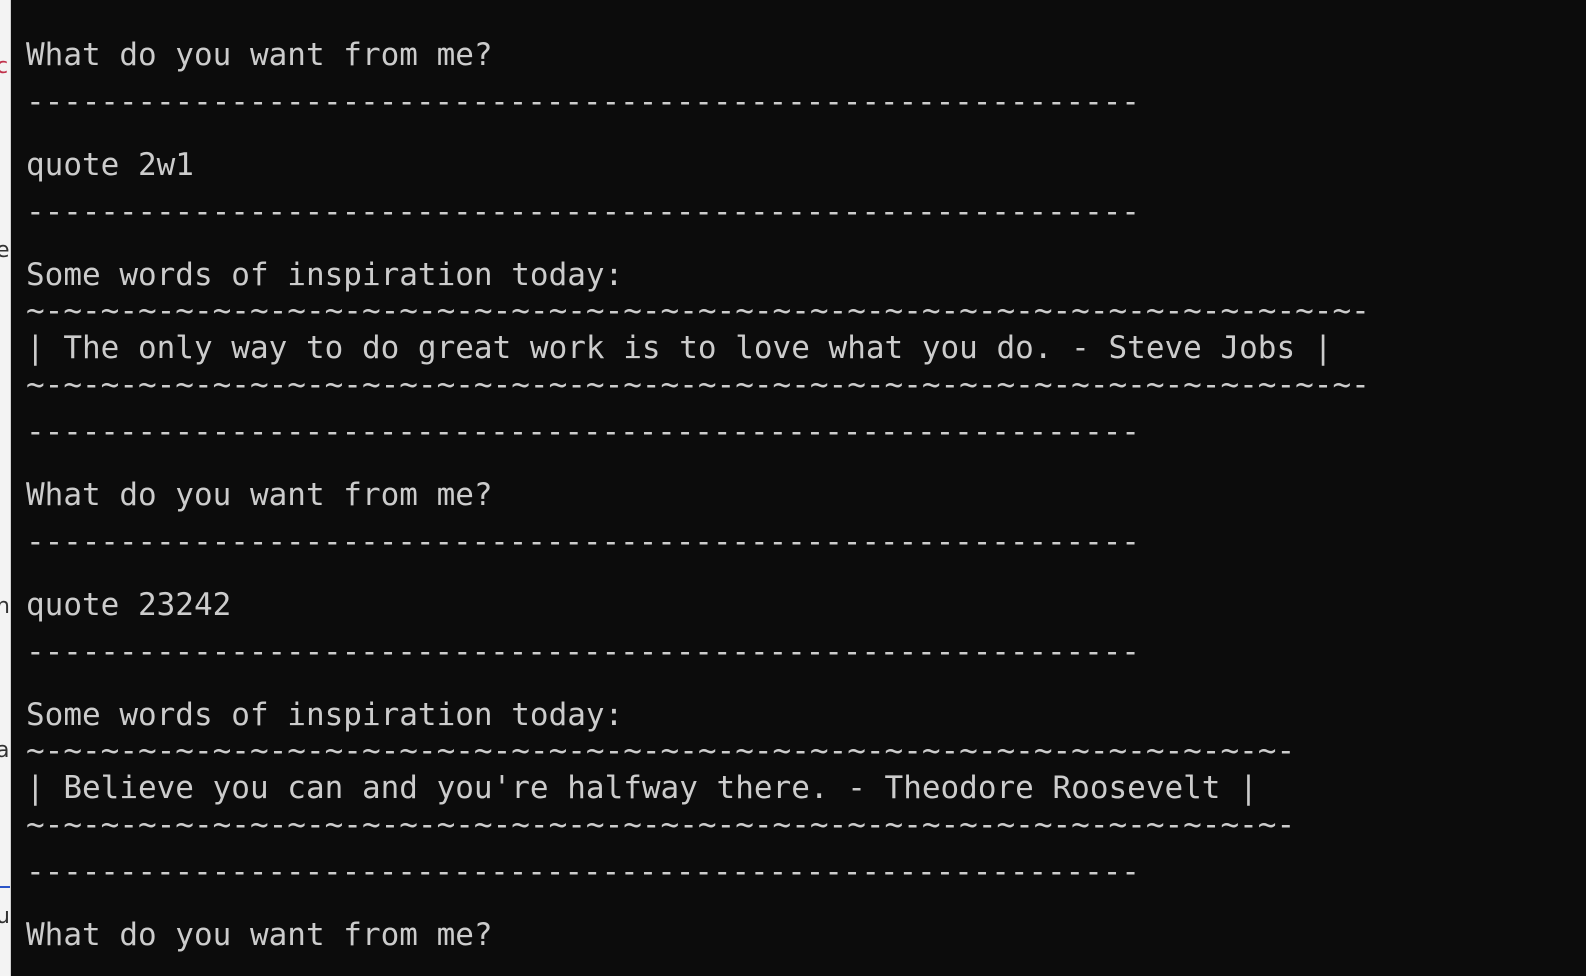 This screenshot has width=1586, height=976. I want to click on command-line: quote 23242, so click(129, 605).